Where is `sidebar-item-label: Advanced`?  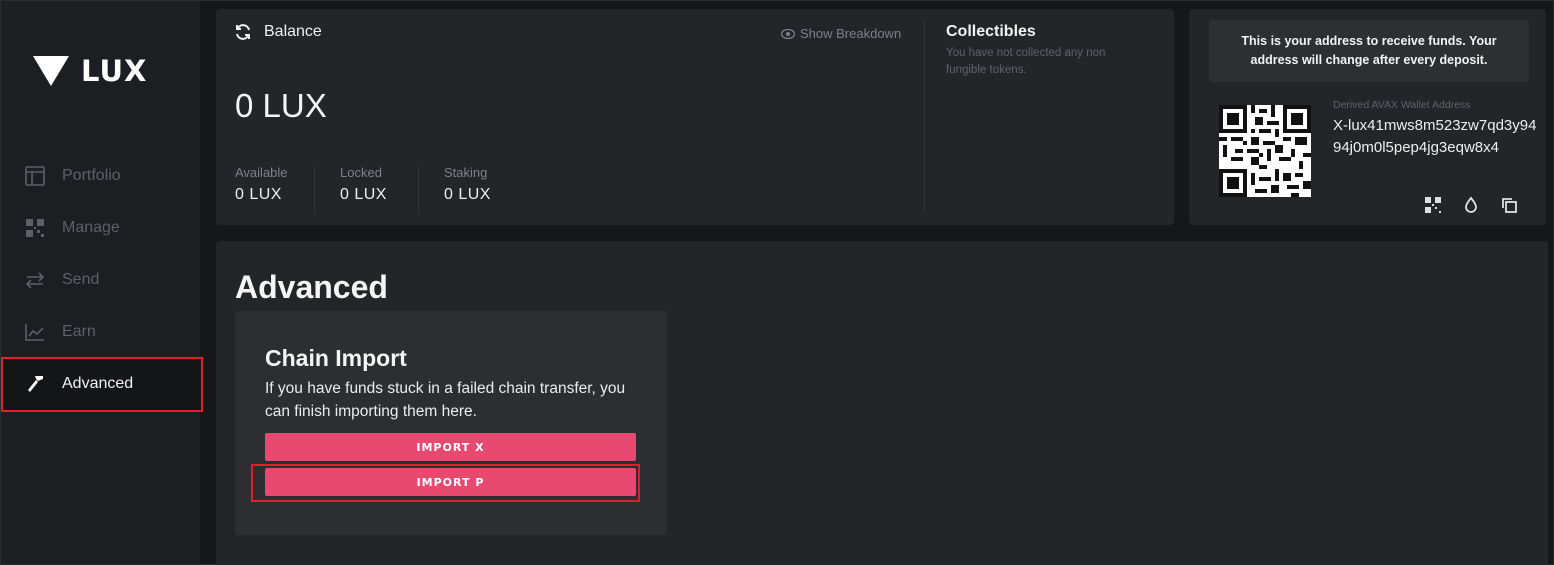 sidebar-item-label: Advanced is located at coordinates (98, 383).